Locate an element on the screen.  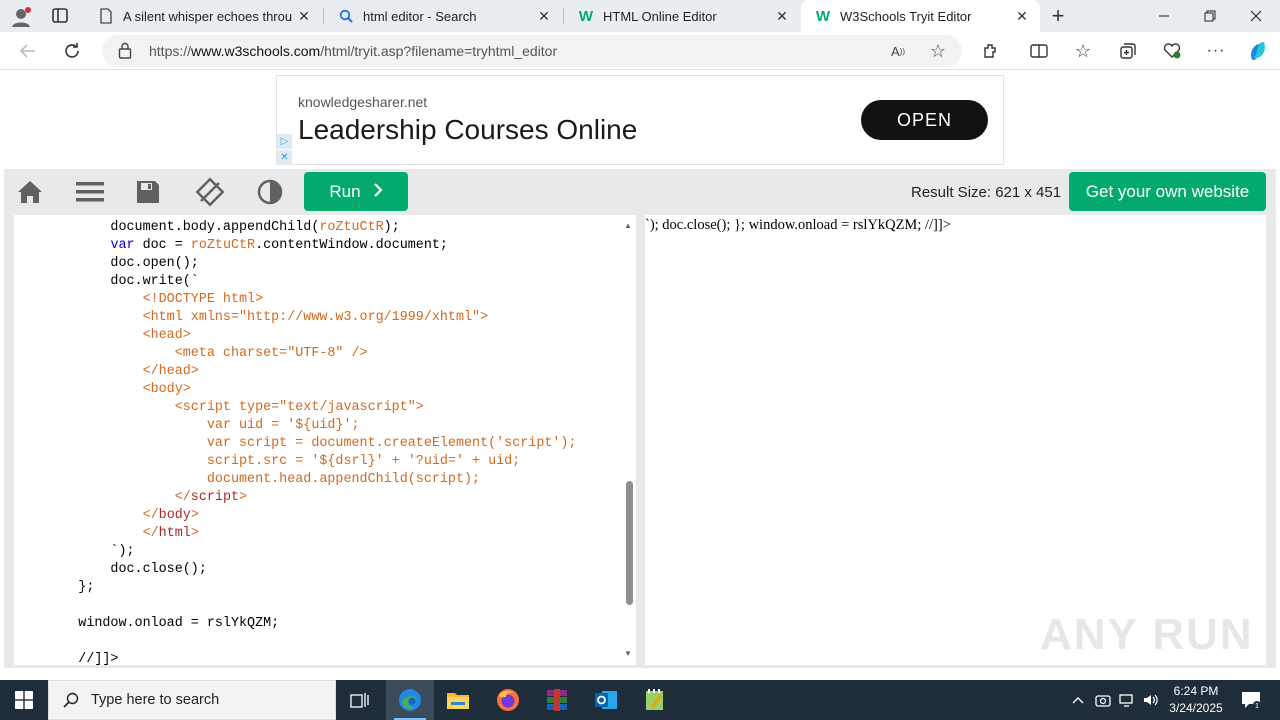
back-button is located at coordinates (28, 51).